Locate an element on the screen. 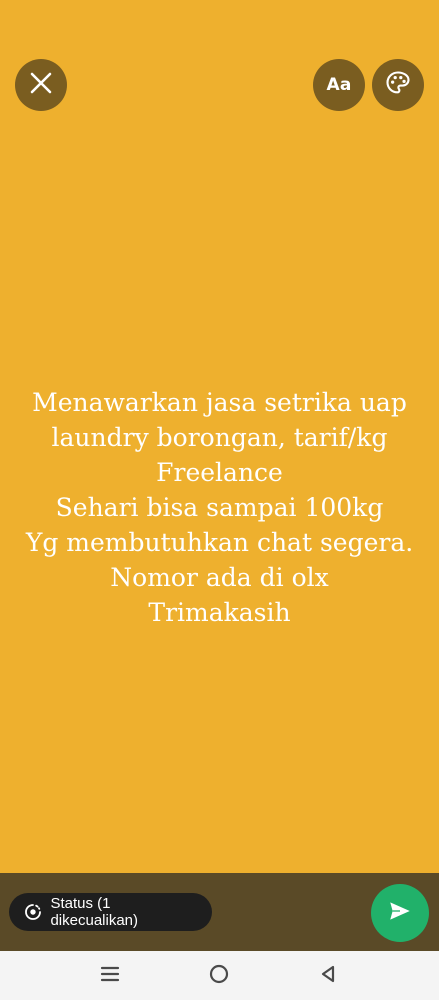 The image size is (439, 1000). recents-button is located at coordinates (110, 975).